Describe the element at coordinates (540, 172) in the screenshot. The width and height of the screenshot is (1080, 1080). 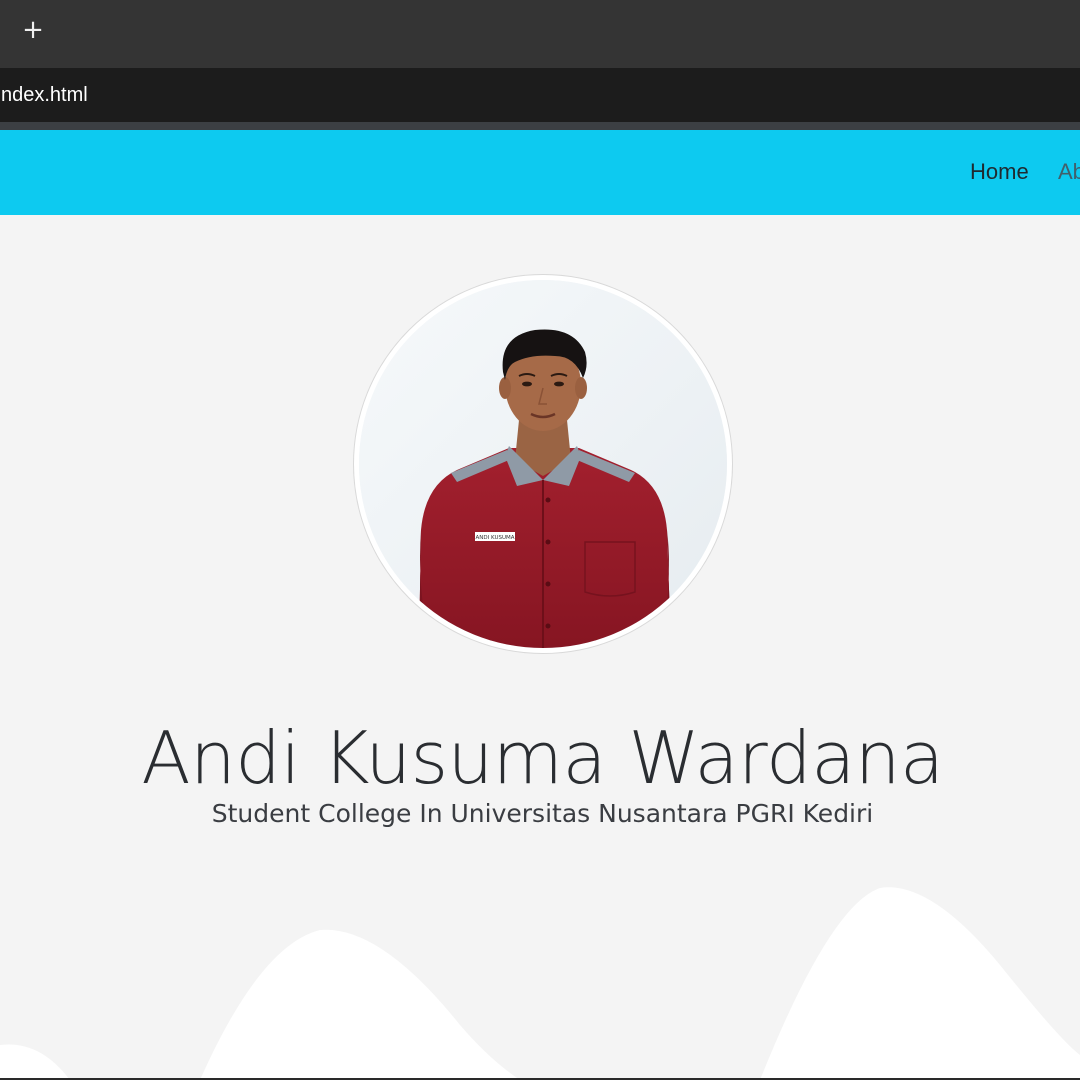
I see `site-navbar: Home Ab` at that location.